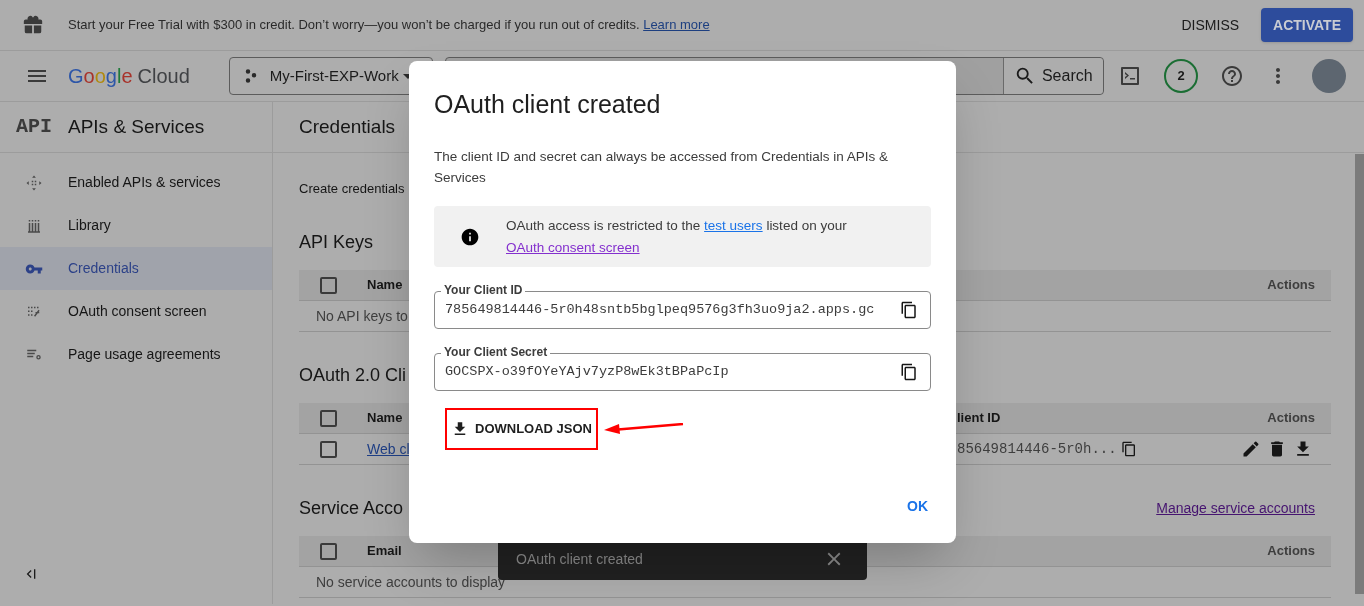  Describe the element at coordinates (136, 311) in the screenshot. I see `sidebar-item: OAuth consent screen` at that location.